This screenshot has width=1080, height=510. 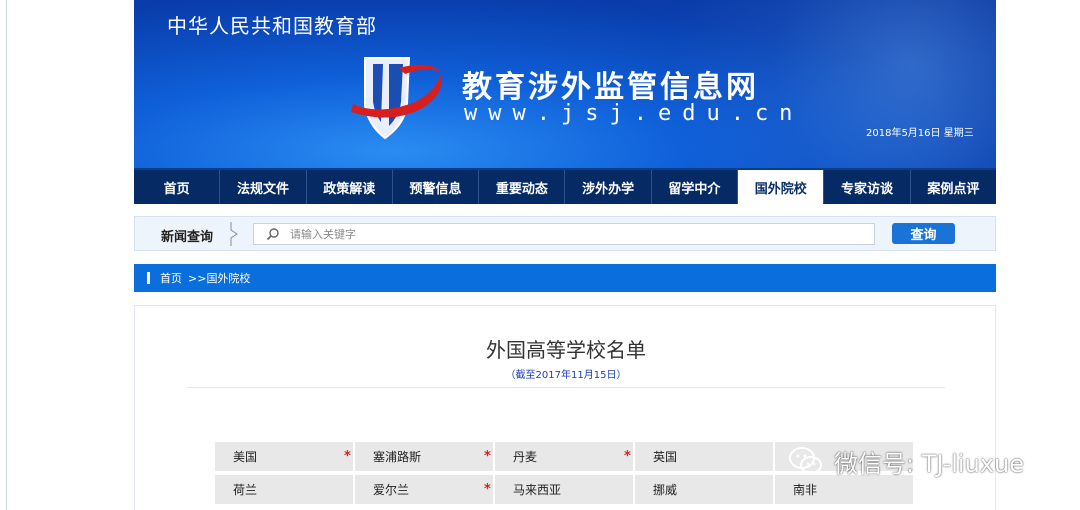 I want to click on site-name: 教育涉外监管信息网, so click(x=610, y=87).